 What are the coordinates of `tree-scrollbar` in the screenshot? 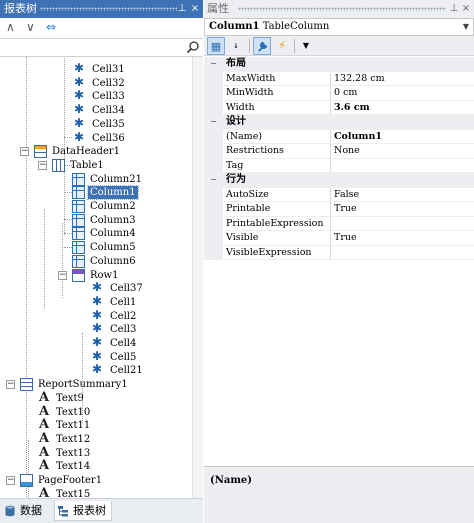 It's located at (197, 277).